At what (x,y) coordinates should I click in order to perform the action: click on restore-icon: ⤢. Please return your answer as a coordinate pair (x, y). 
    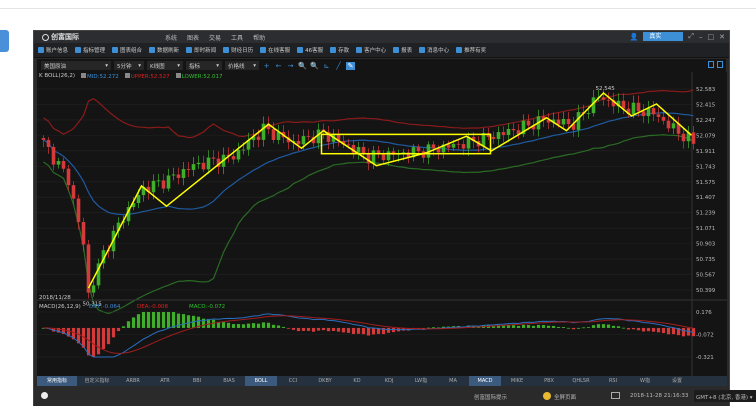
    Looking at the image, I should click on (691, 36).